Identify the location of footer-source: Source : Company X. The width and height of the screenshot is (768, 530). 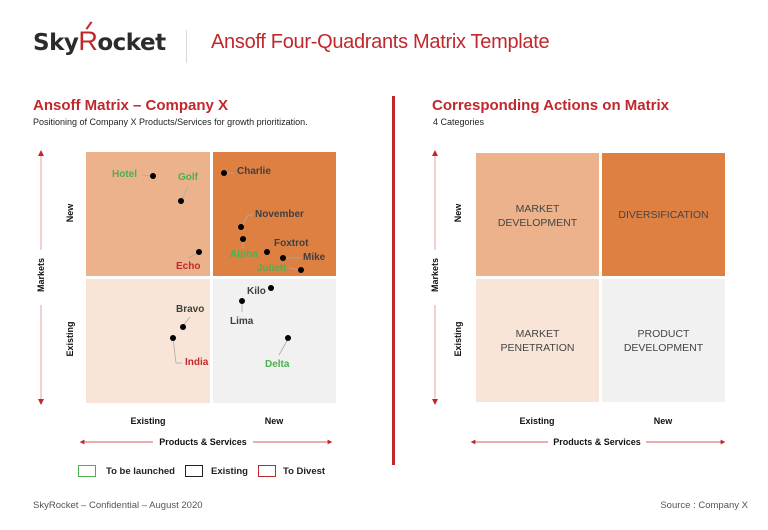
(704, 505).